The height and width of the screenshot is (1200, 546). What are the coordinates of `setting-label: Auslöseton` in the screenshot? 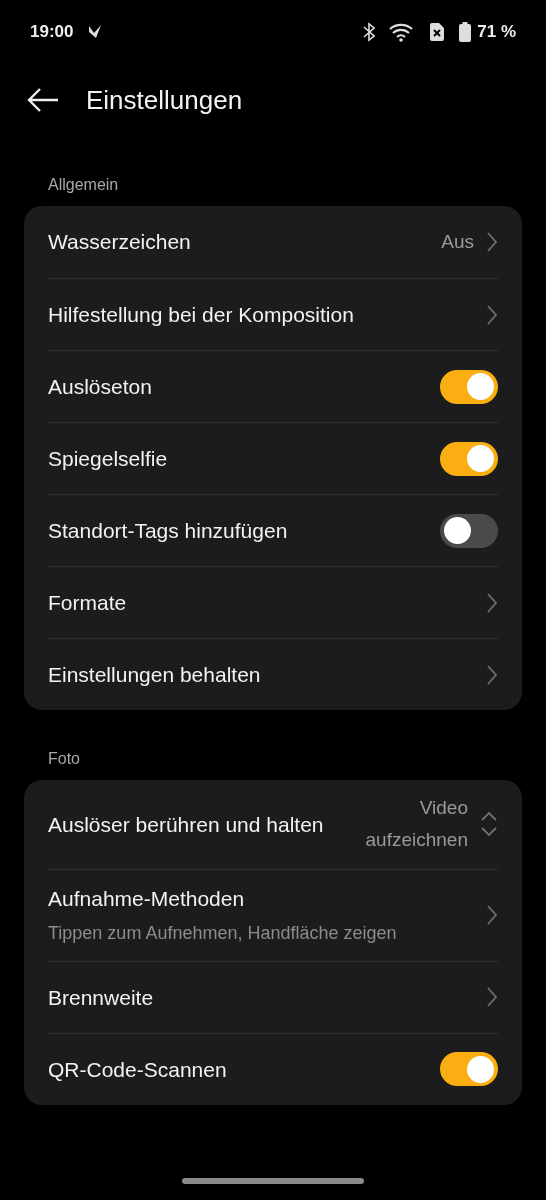 It's located at (100, 386).